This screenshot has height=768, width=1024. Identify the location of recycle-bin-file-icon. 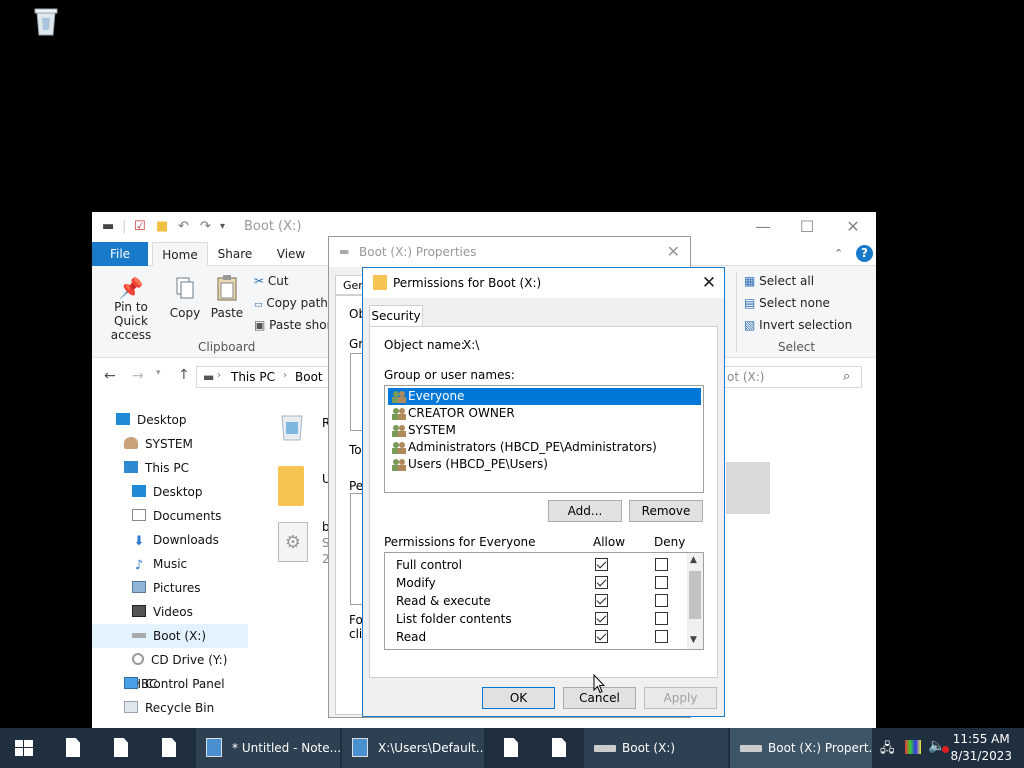
(292, 426).